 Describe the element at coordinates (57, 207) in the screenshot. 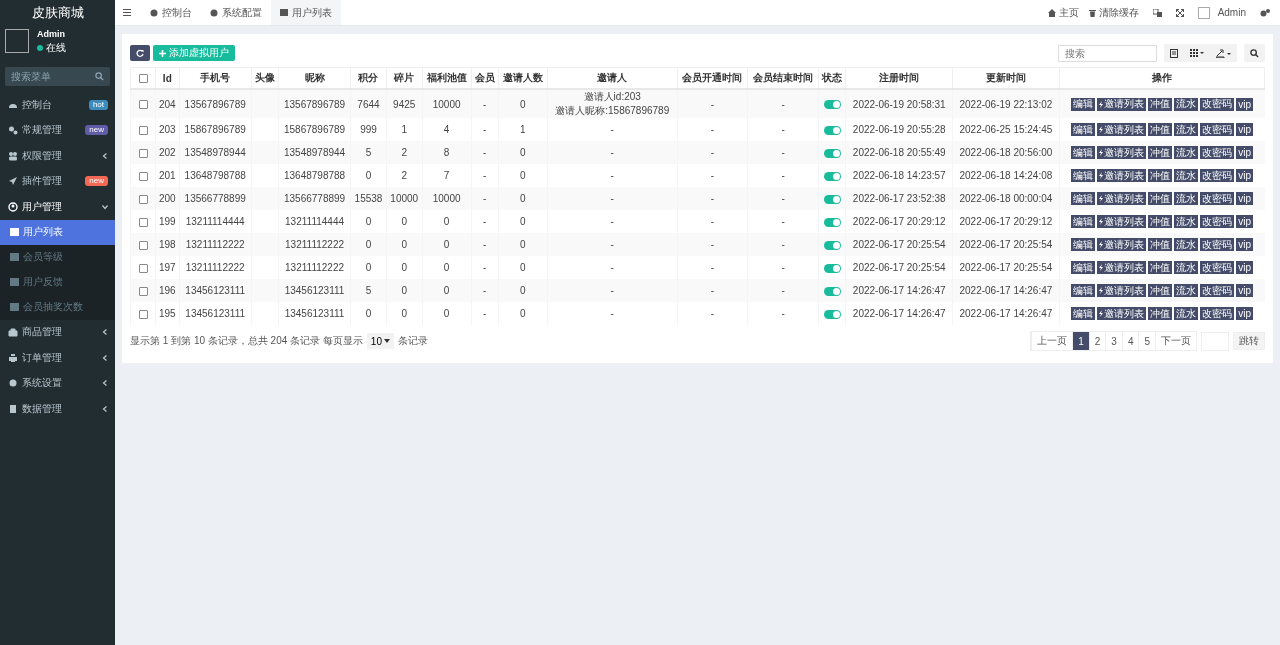

I see `nav-item: 用户管理` at that location.